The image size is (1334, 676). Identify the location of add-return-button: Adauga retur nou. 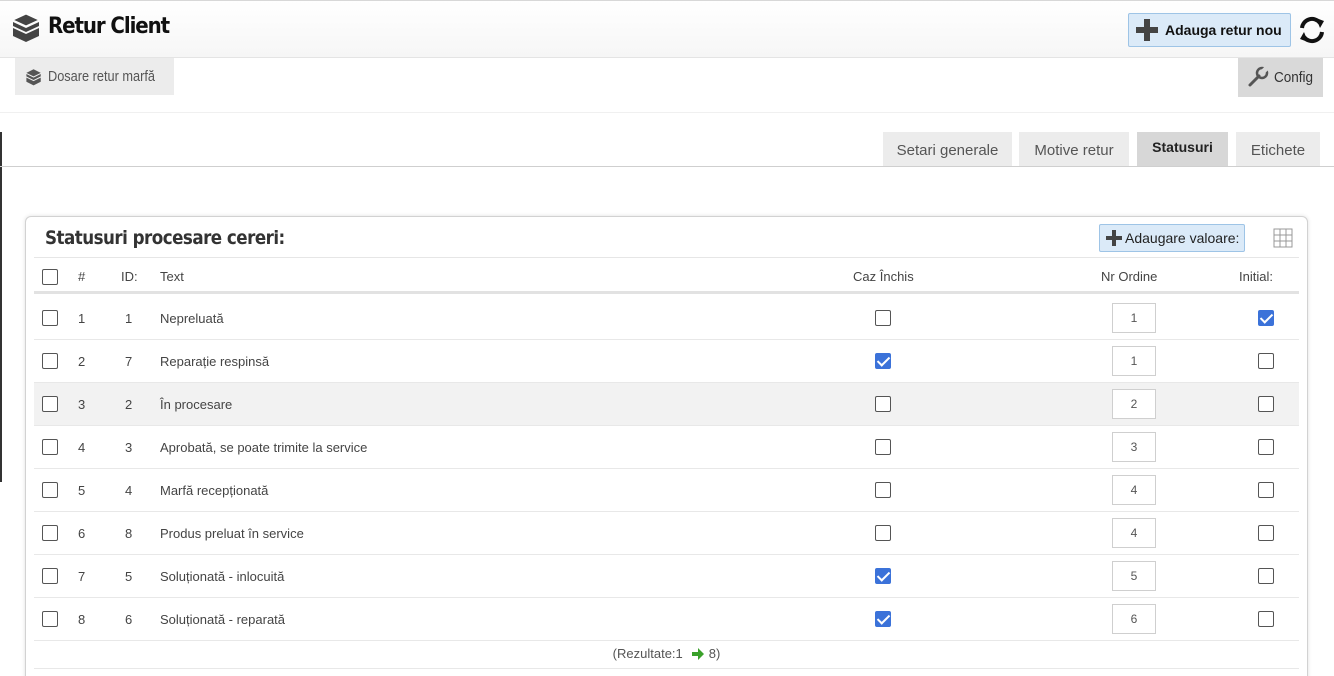
(1209, 30).